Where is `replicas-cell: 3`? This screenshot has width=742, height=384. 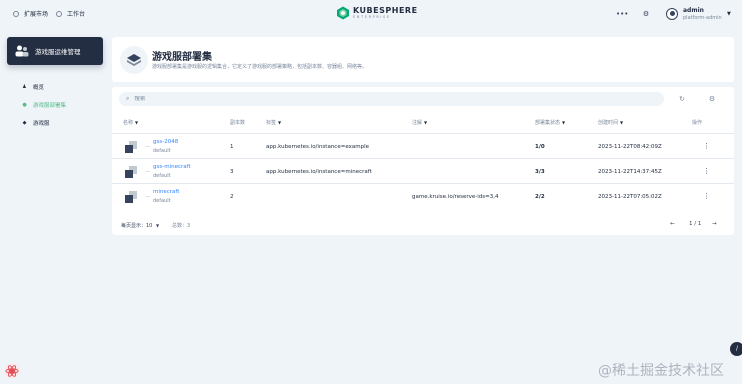 replicas-cell: 3 is located at coordinates (232, 172).